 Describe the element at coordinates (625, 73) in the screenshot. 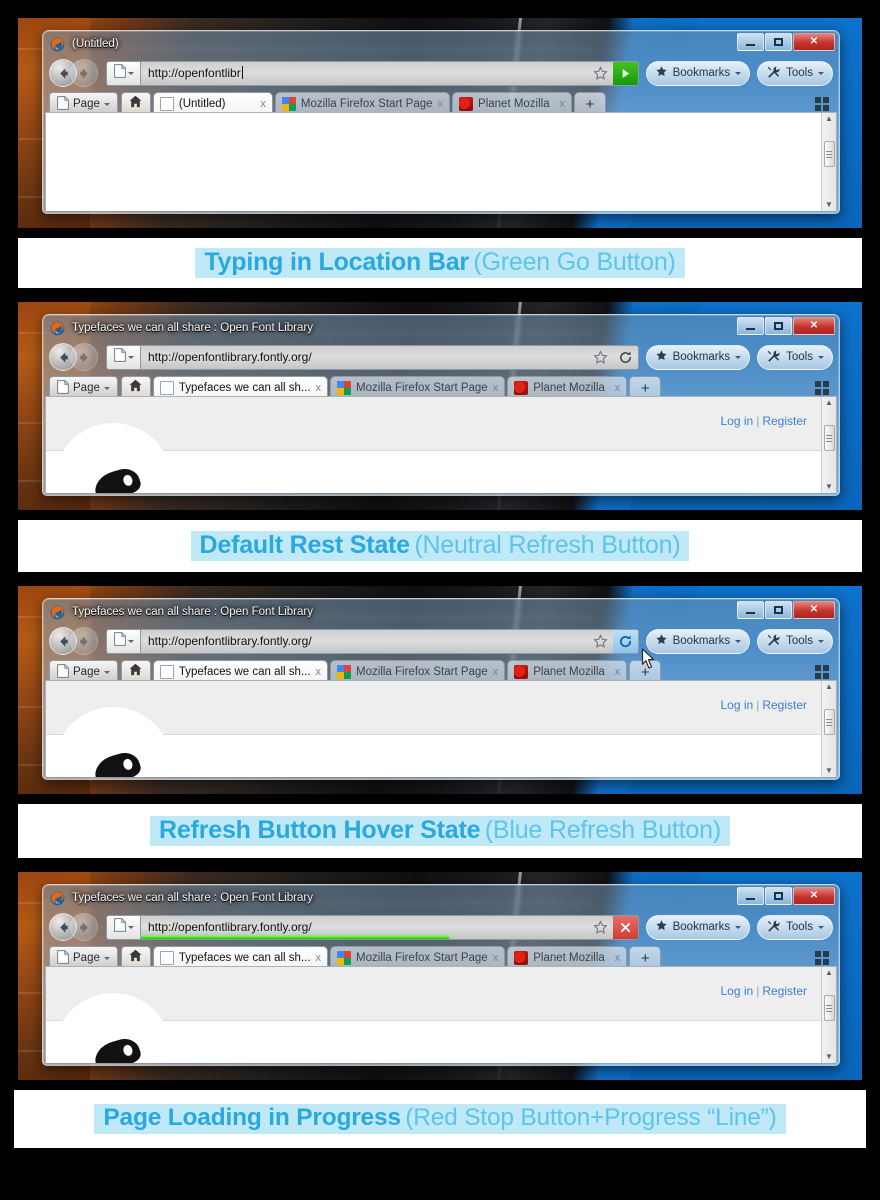

I see `green-go-arrow-icon` at that location.